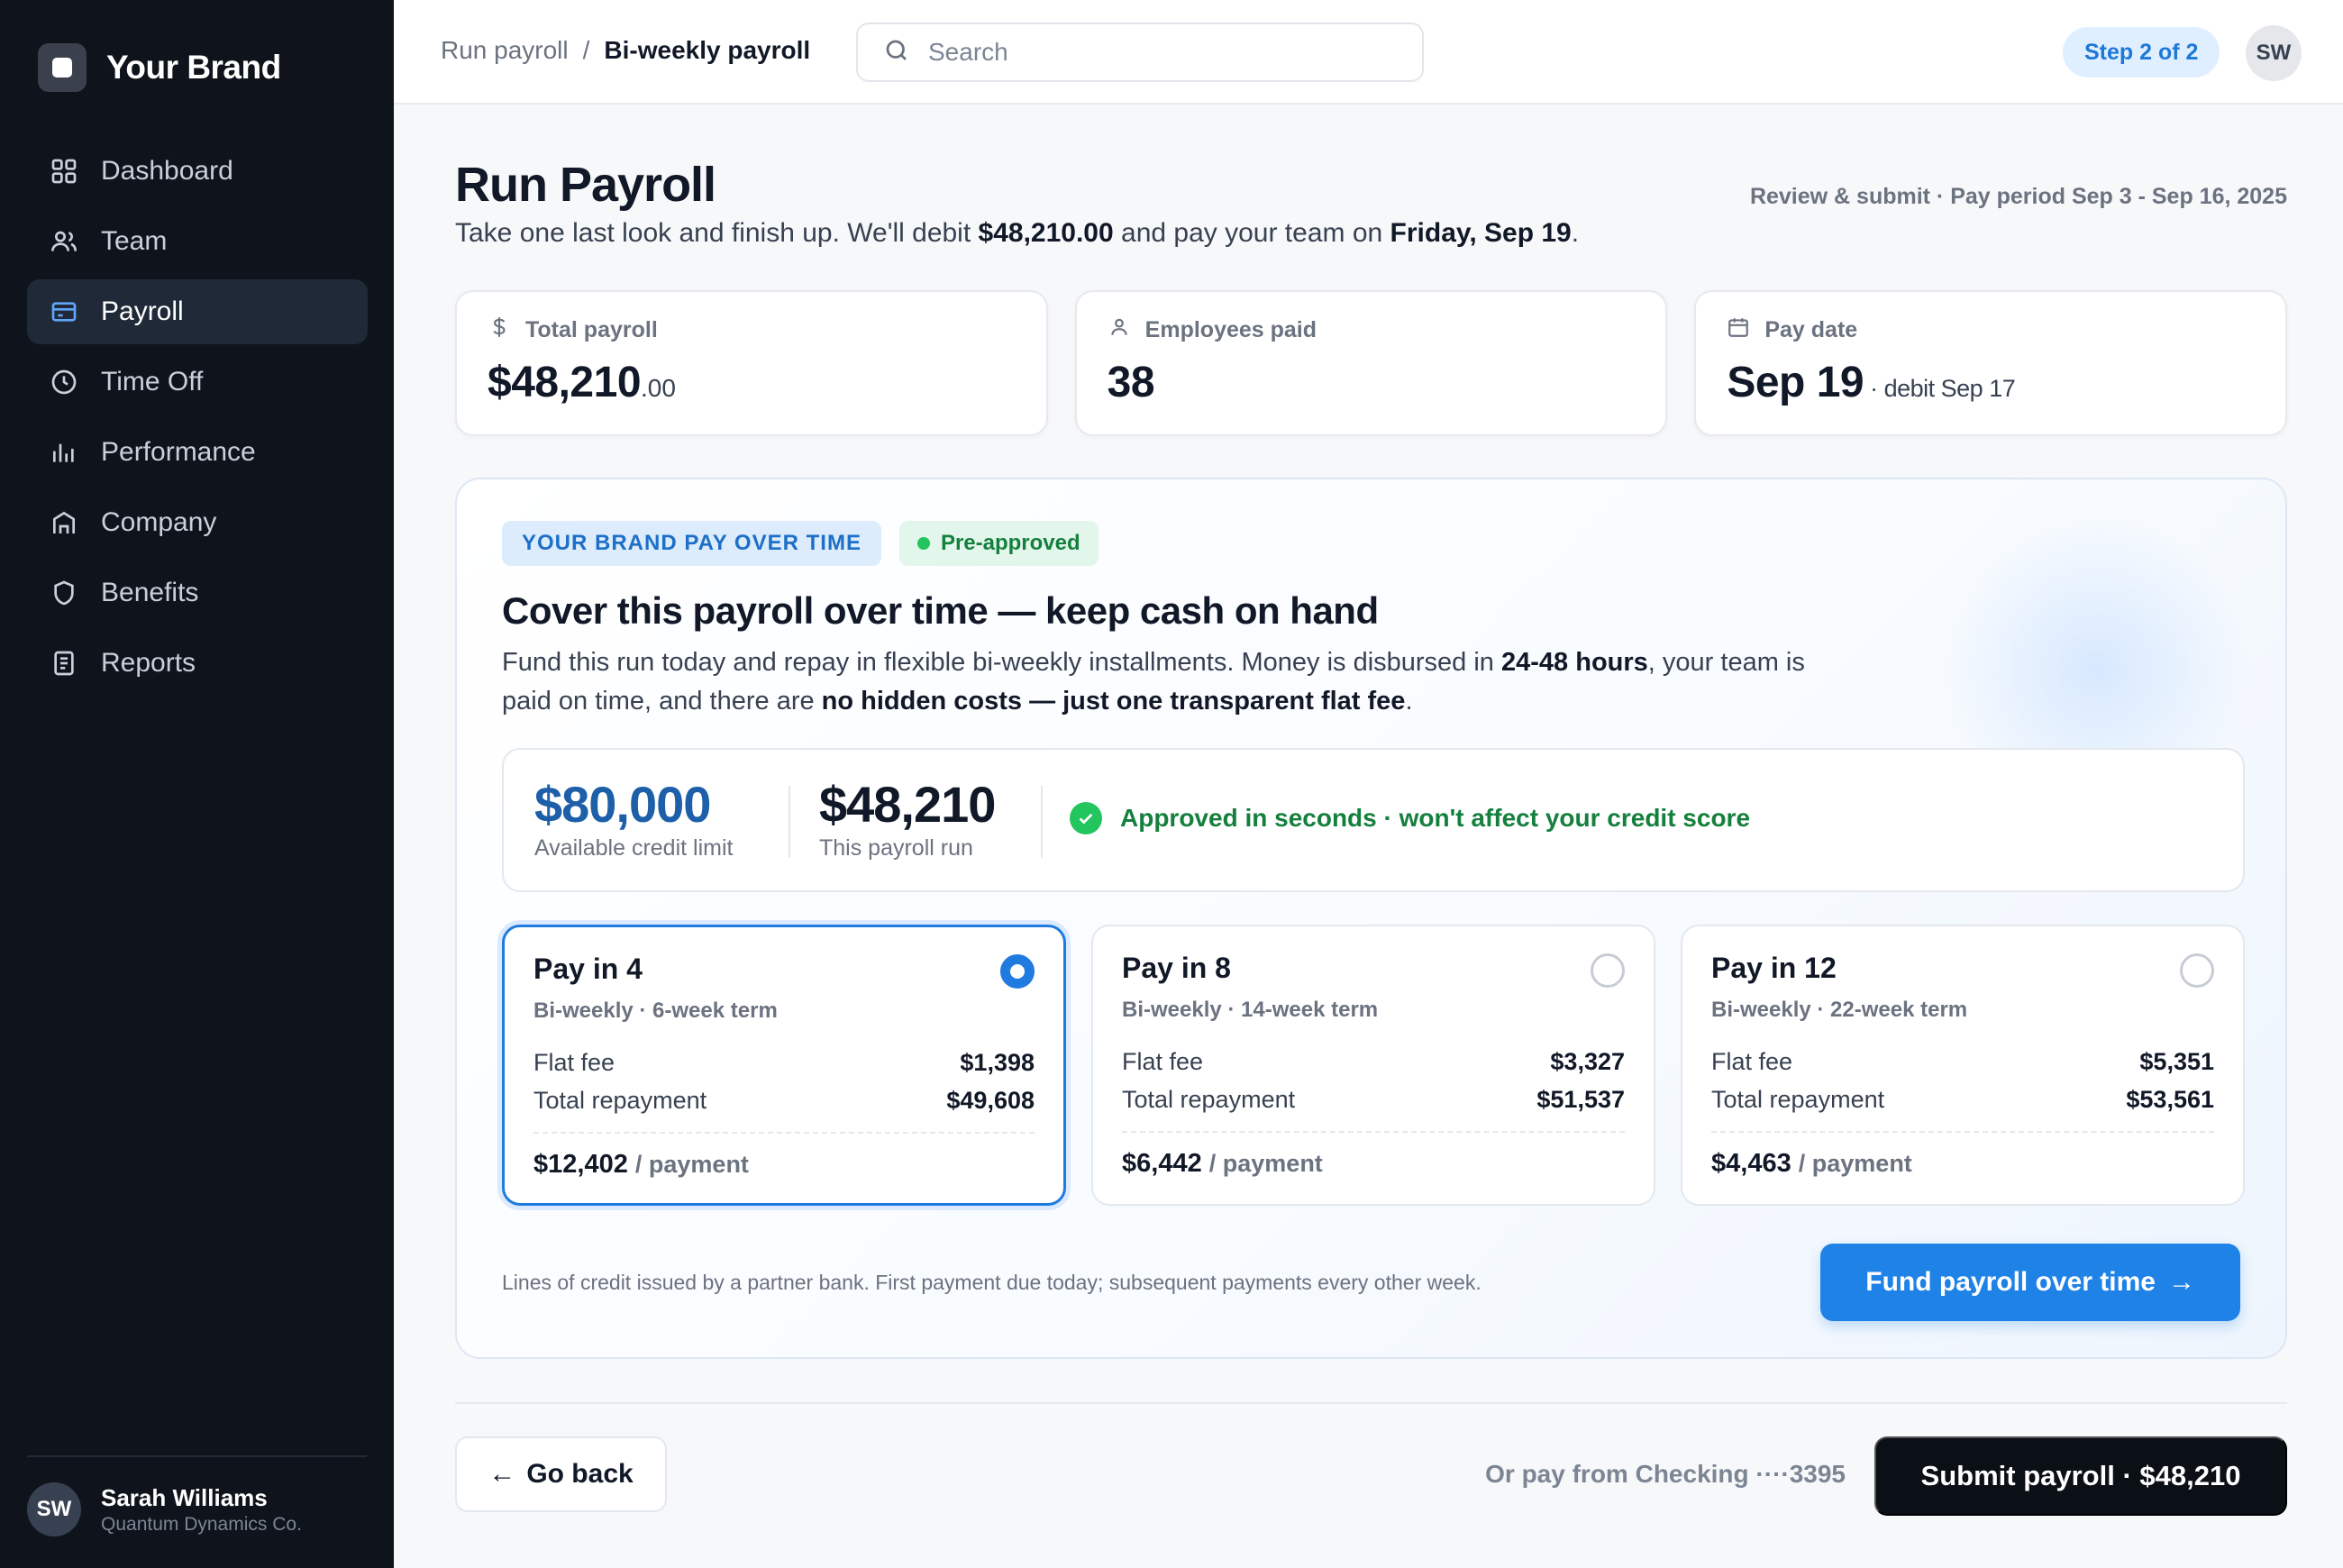  Describe the element at coordinates (1251, 233) in the screenshot. I see `subtitle-text: and pay your team on` at that location.